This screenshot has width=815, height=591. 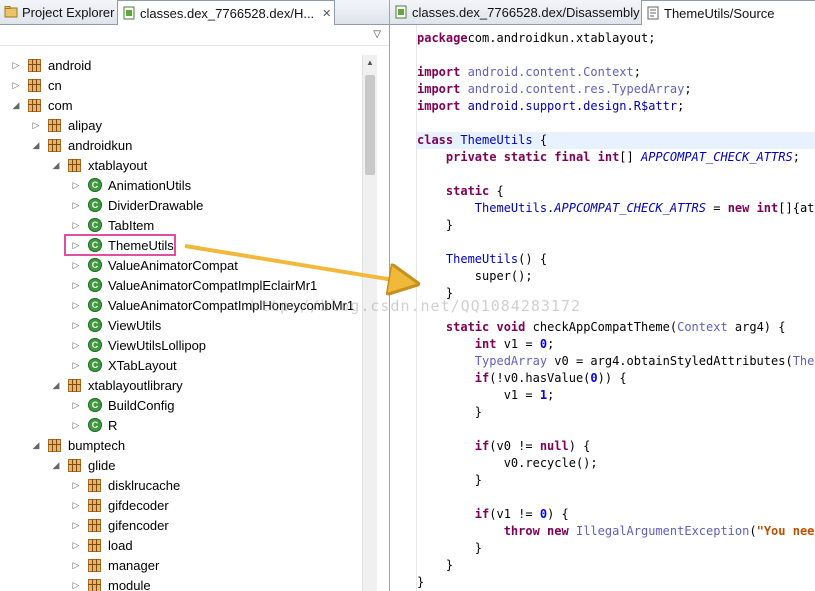 What do you see at coordinates (753, 531) in the screenshot?
I see `code-token: (` at bounding box center [753, 531].